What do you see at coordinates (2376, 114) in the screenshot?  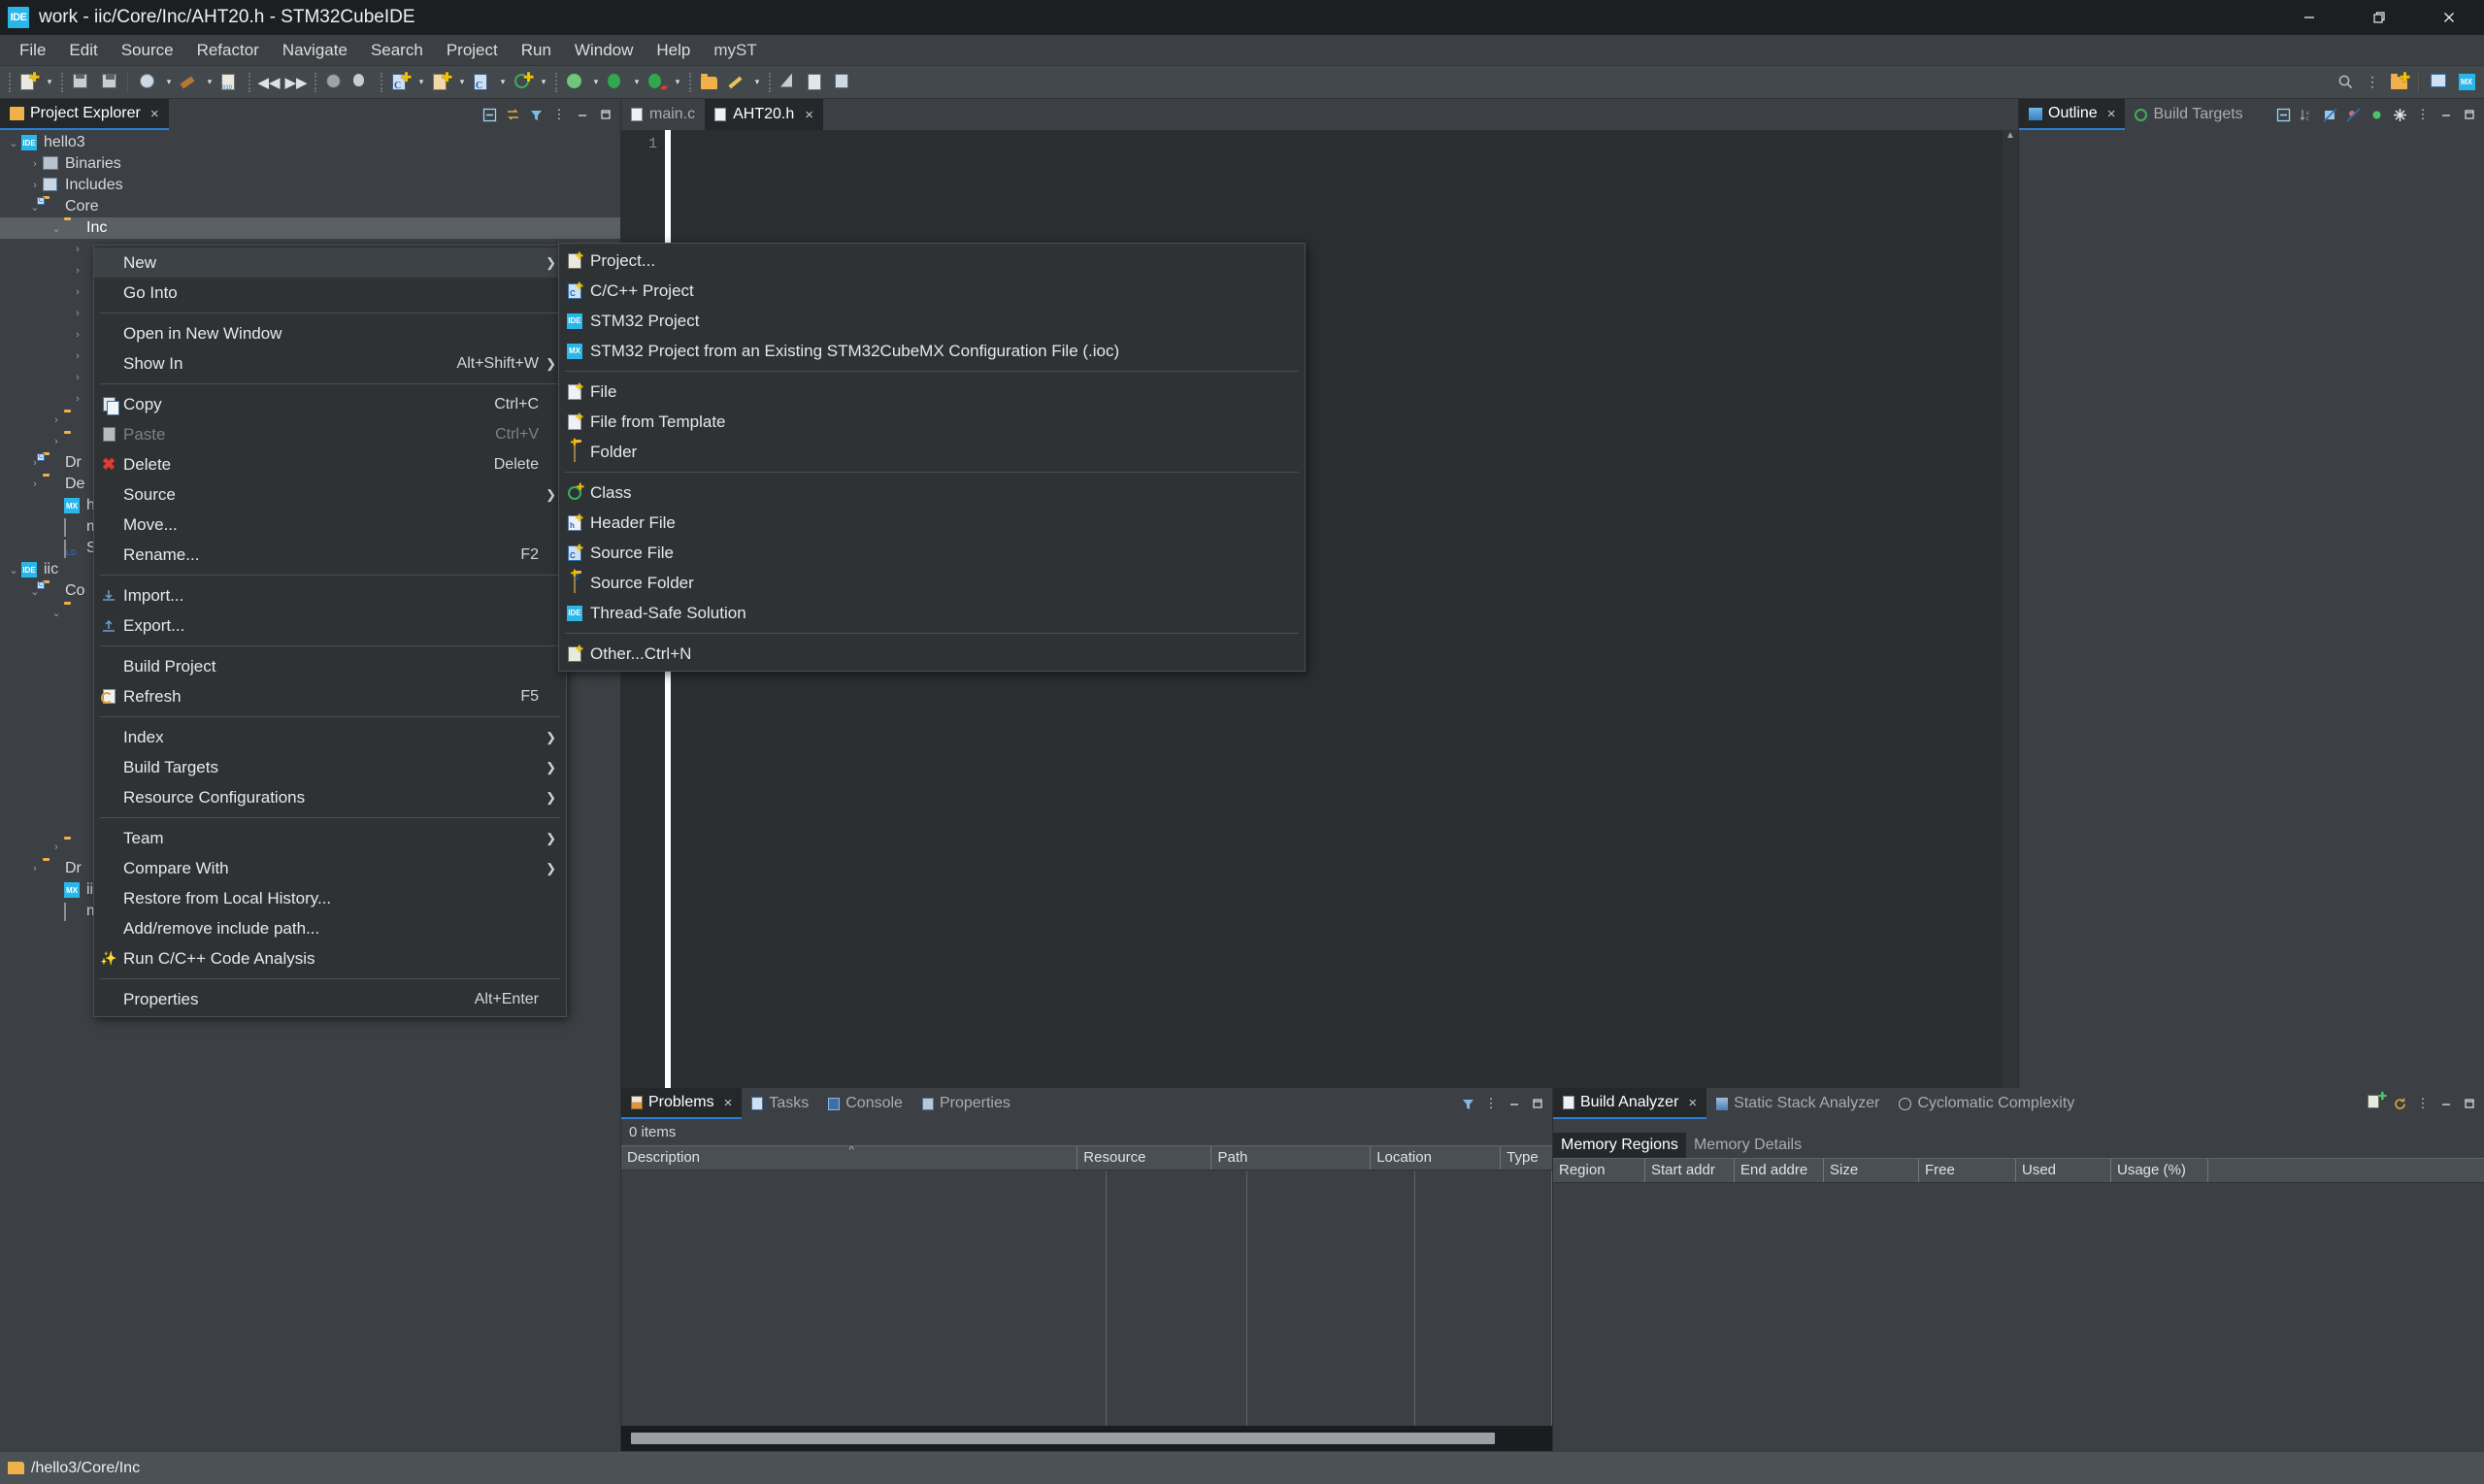 I see `hide-non-public-icon` at bounding box center [2376, 114].